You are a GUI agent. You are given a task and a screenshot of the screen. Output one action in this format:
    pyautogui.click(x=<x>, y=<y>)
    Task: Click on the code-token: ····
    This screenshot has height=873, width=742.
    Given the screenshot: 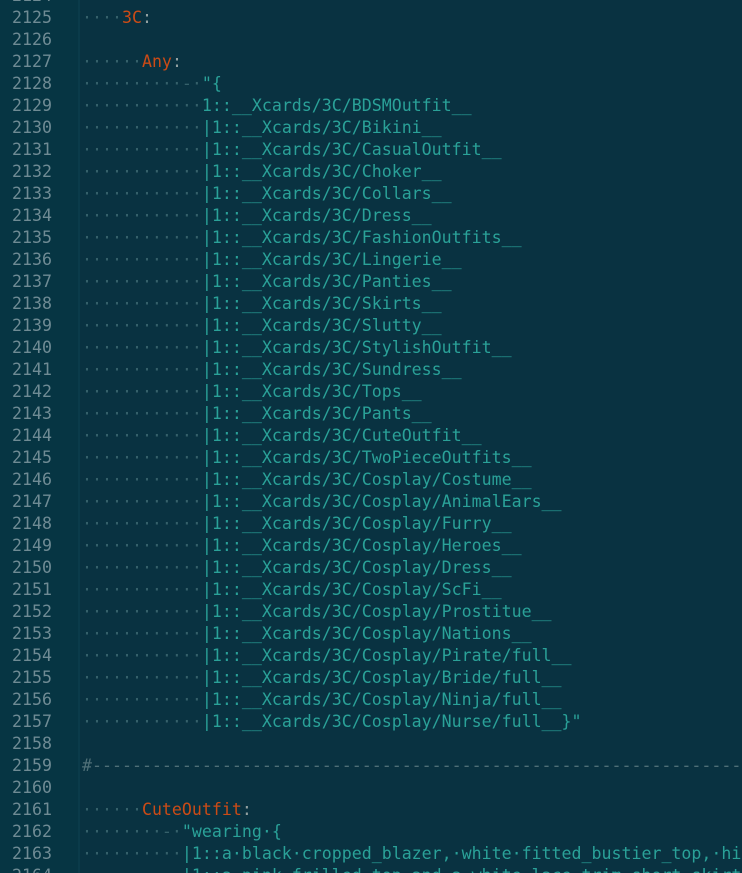 What is the action you would take?
    pyautogui.click(x=102, y=17)
    